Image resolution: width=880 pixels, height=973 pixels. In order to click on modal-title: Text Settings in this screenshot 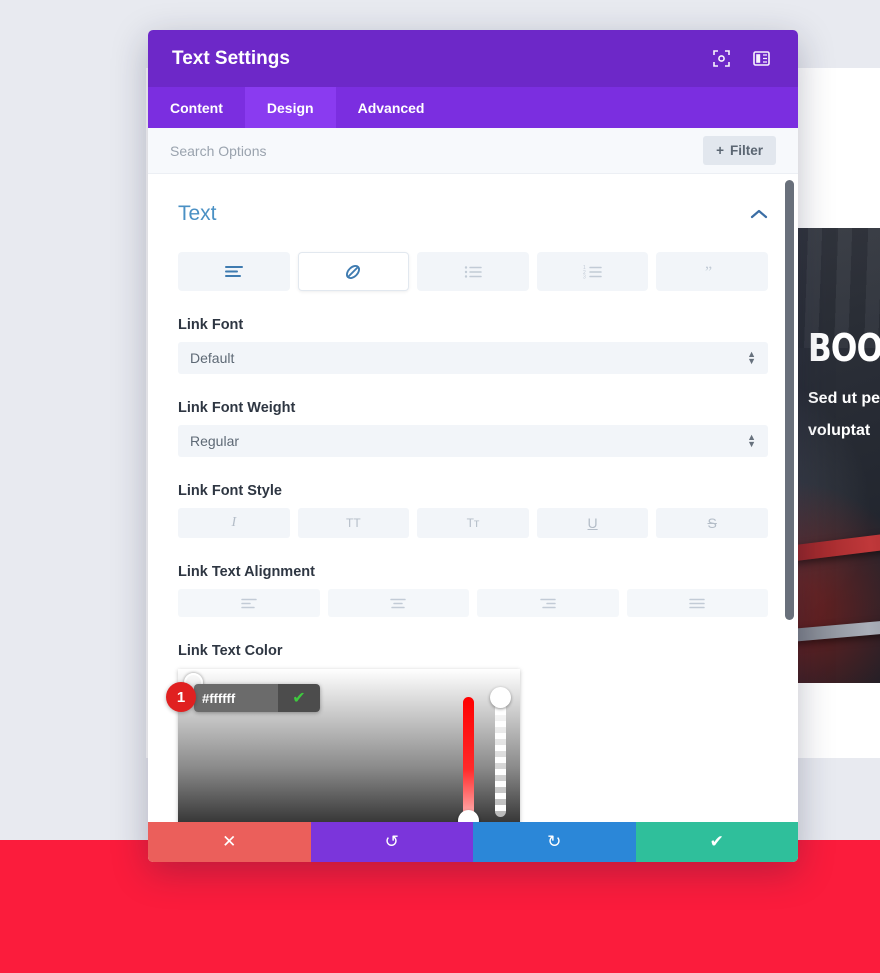, I will do `click(231, 58)`.